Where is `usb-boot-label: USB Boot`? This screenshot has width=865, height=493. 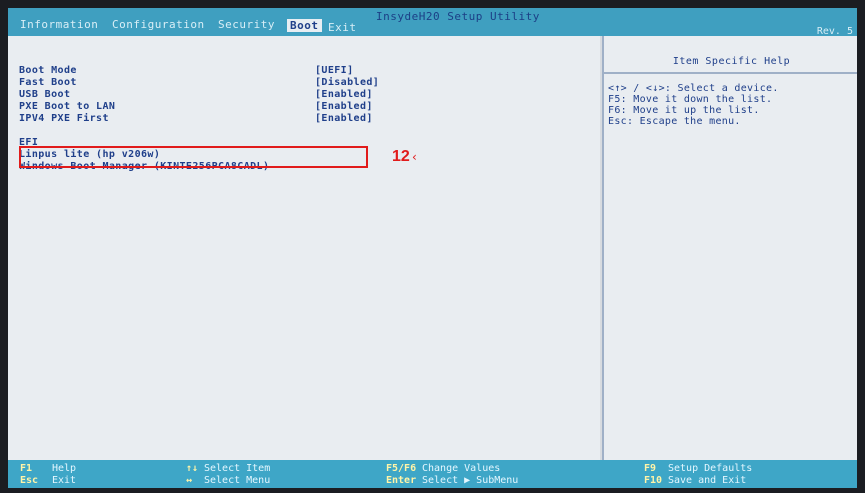 usb-boot-label: USB Boot is located at coordinates (45, 94).